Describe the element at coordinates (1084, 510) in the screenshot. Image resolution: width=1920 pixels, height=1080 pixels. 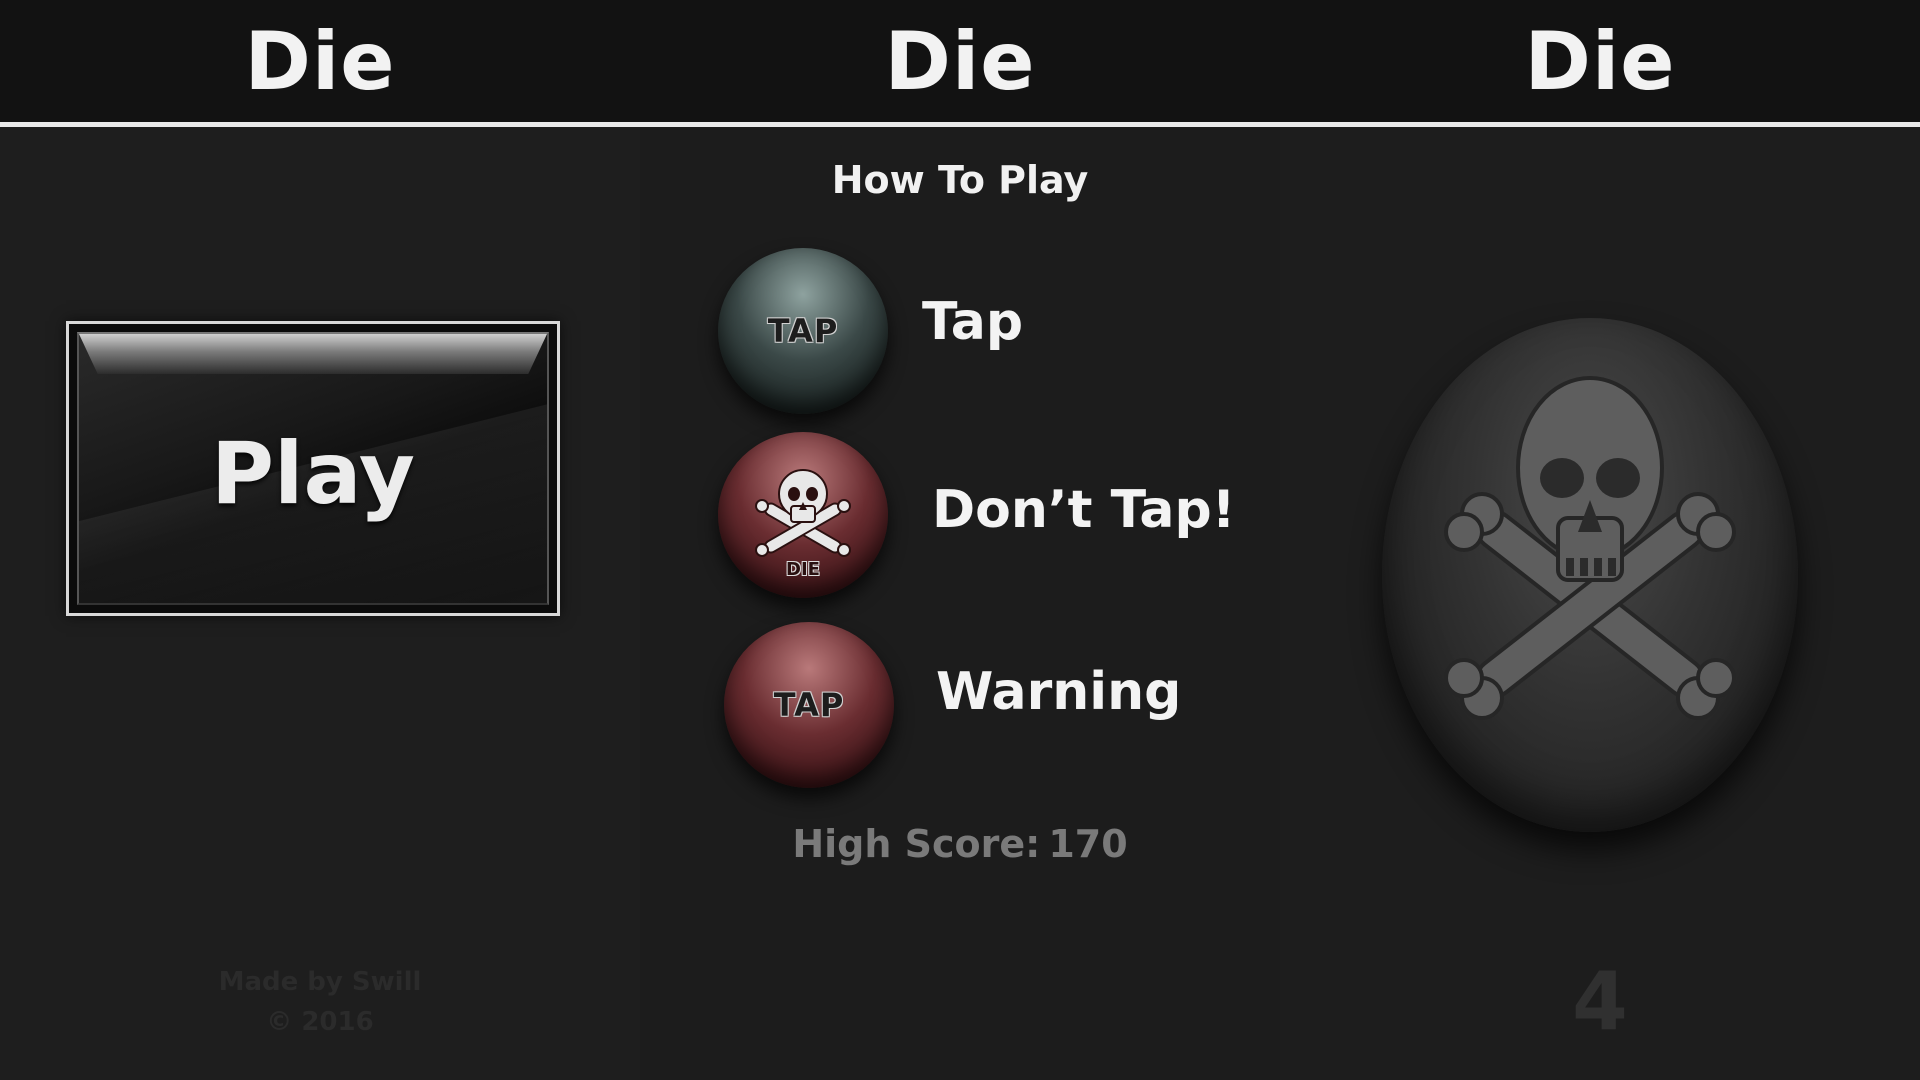
I see `instruction-label-dont-tap: Don’t Tap!` at that location.